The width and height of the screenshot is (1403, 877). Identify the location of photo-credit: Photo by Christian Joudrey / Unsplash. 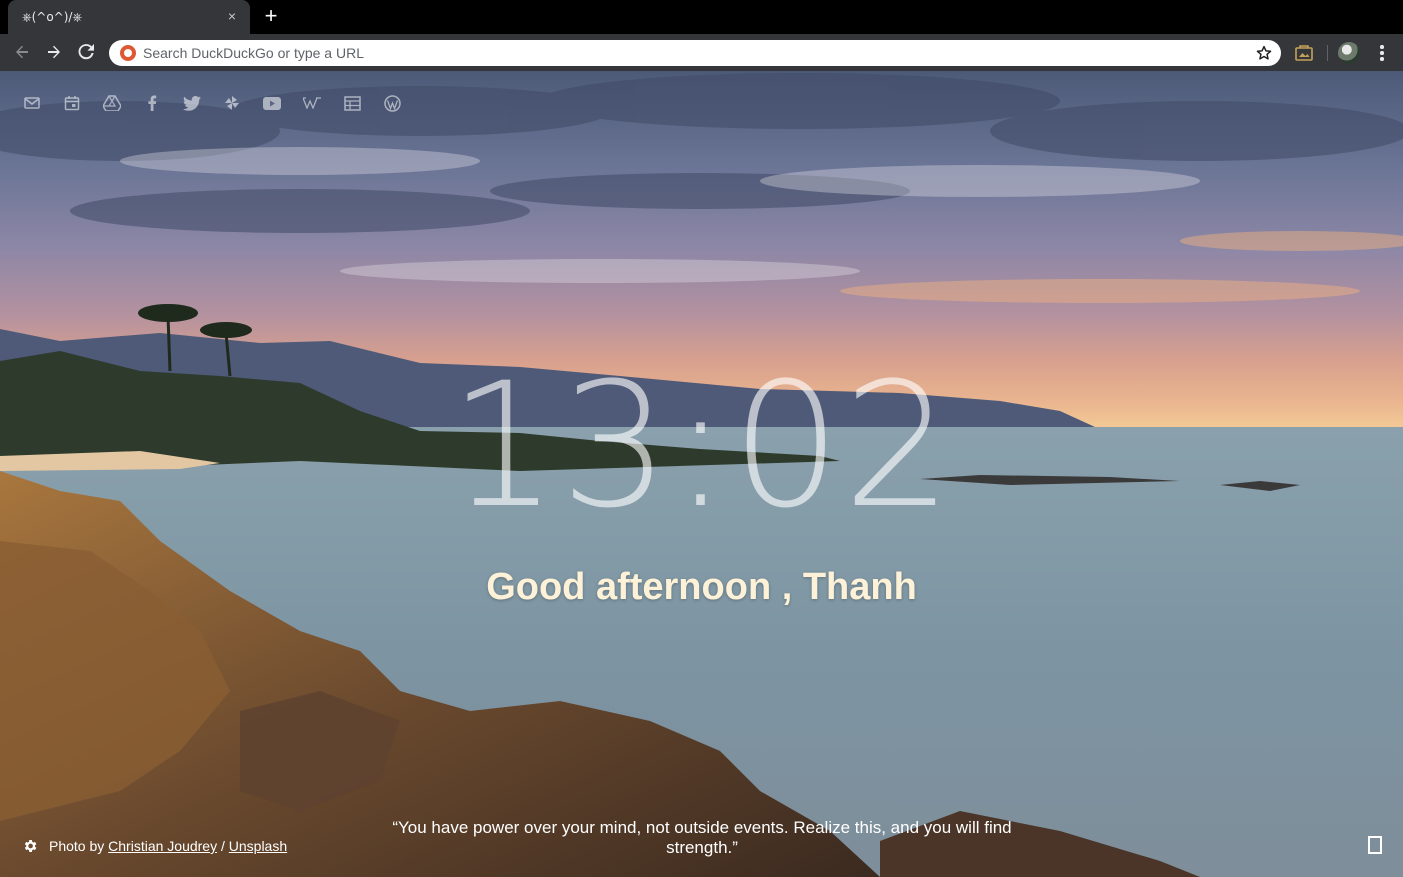
(154, 846).